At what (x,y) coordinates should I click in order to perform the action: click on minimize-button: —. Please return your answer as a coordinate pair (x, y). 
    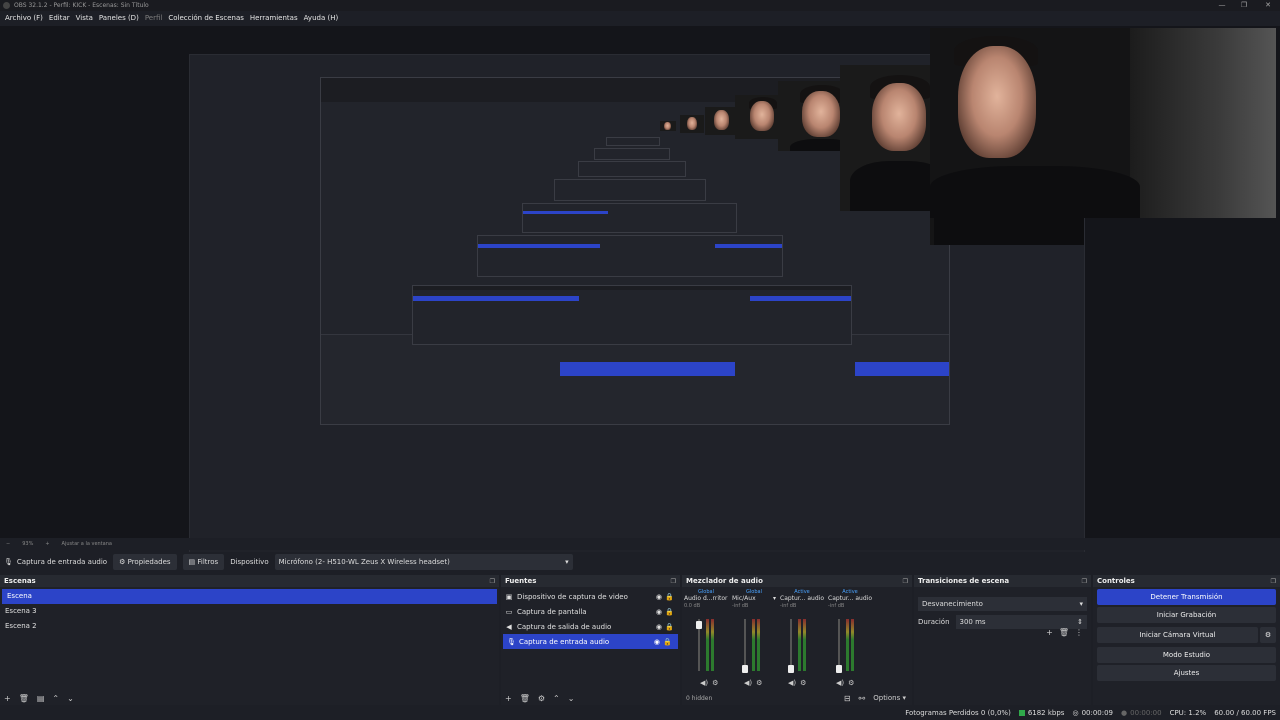
    Looking at the image, I should click on (1222, 5).